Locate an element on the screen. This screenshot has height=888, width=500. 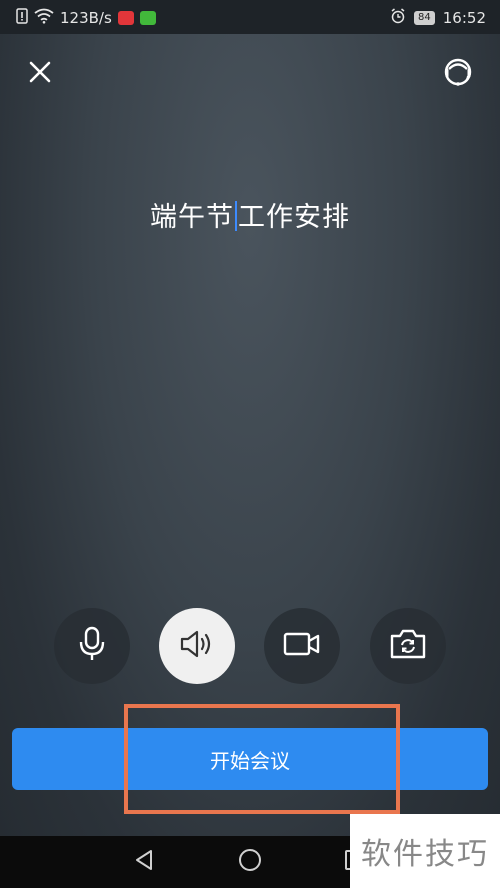
wifi-icon is located at coordinates (44, 18).